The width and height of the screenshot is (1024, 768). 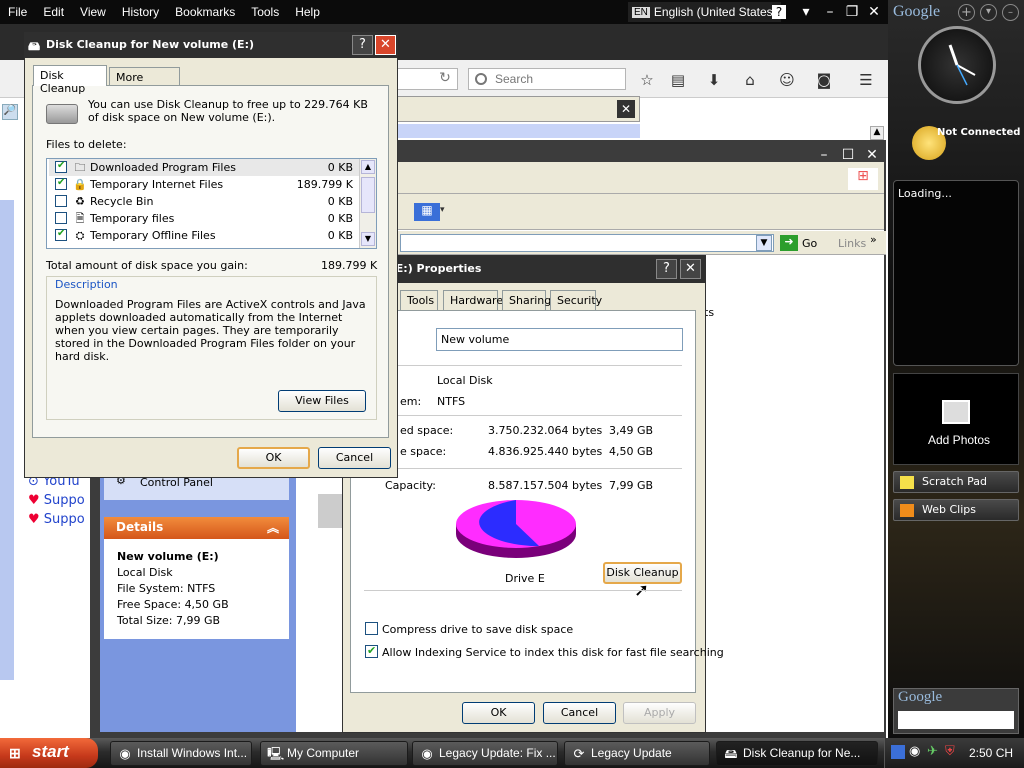 What do you see at coordinates (830, 12) in the screenshot?
I see `minimize-button: –` at bounding box center [830, 12].